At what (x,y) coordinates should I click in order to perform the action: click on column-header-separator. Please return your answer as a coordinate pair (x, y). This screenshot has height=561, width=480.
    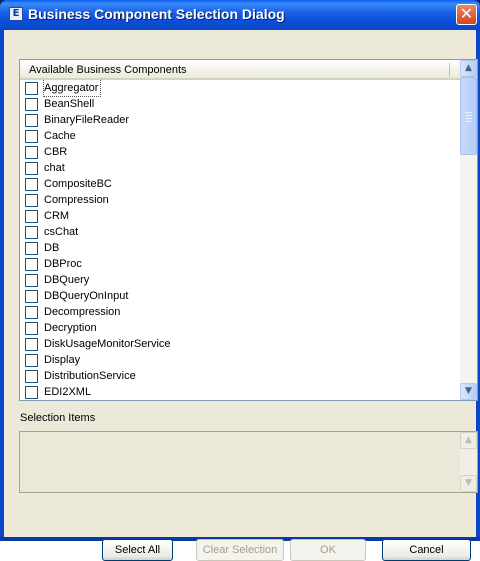
    Looking at the image, I should click on (449, 70).